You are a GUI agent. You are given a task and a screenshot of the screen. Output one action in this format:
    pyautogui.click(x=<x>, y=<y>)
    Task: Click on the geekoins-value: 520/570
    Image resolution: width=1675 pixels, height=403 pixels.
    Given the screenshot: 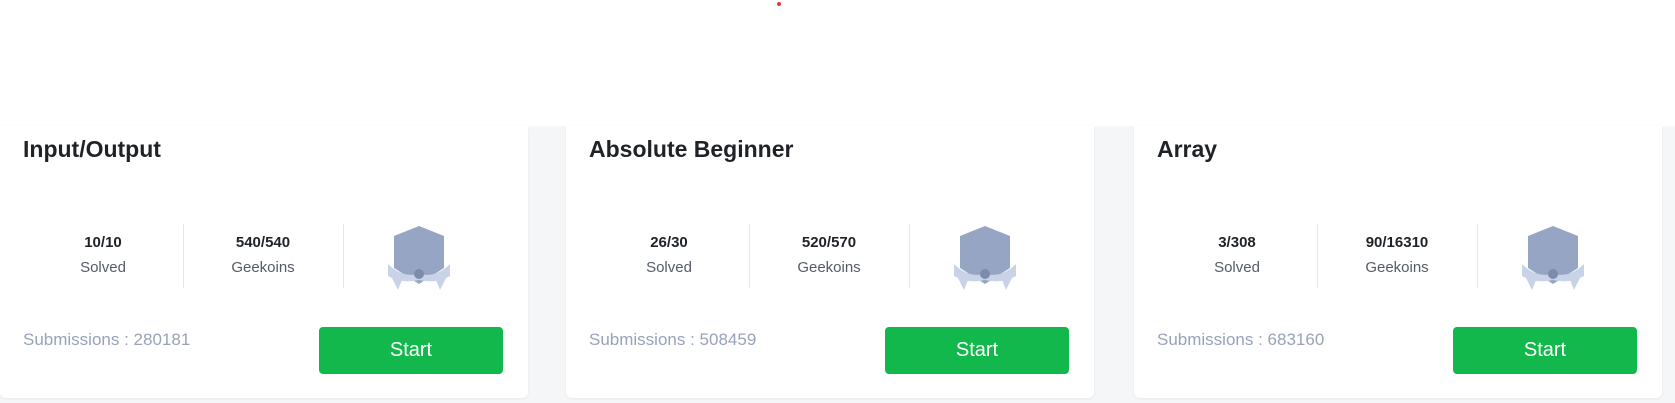 What is the action you would take?
    pyautogui.click(x=829, y=242)
    